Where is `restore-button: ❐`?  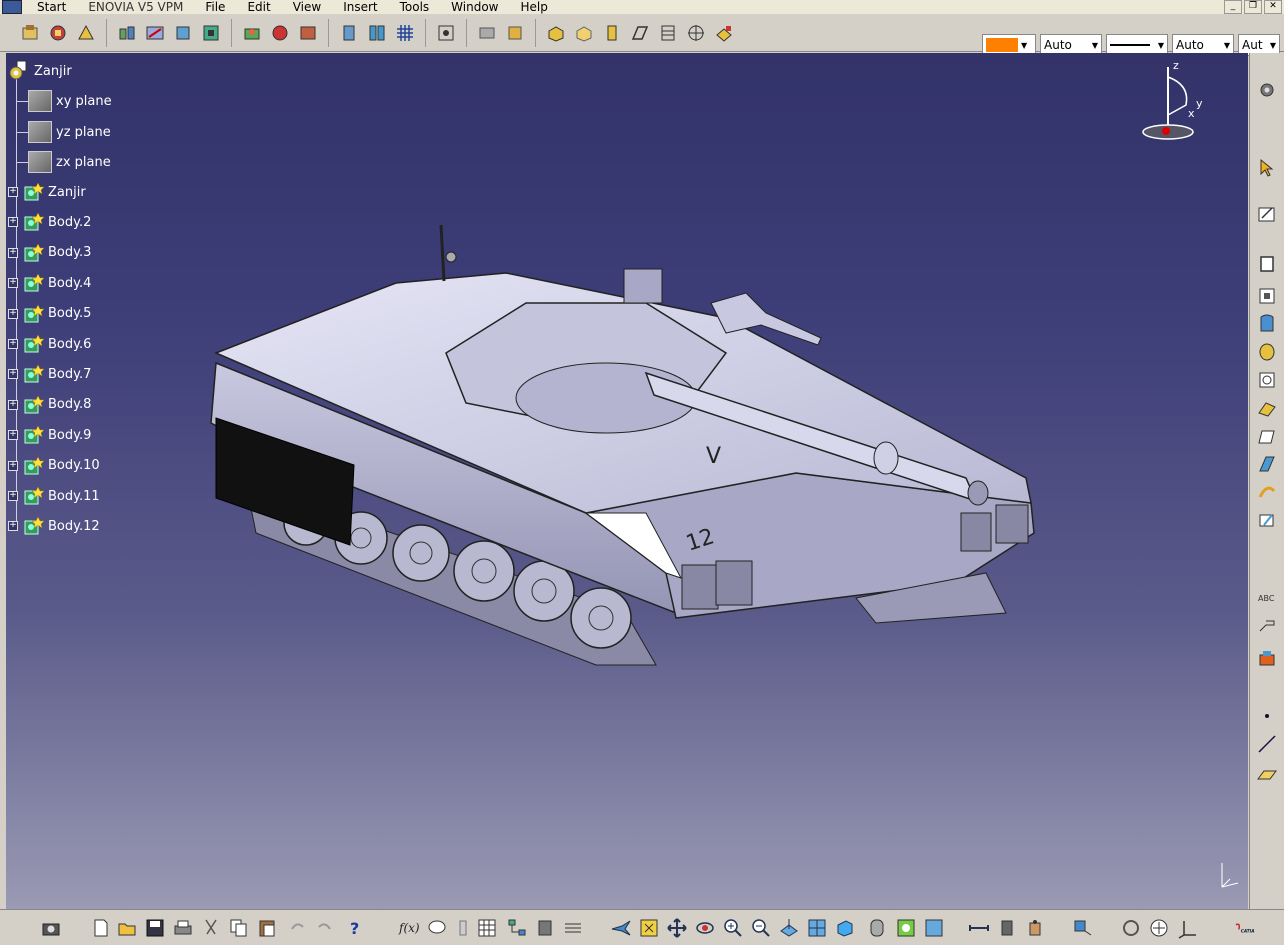 restore-button: ❐ is located at coordinates (1253, 7).